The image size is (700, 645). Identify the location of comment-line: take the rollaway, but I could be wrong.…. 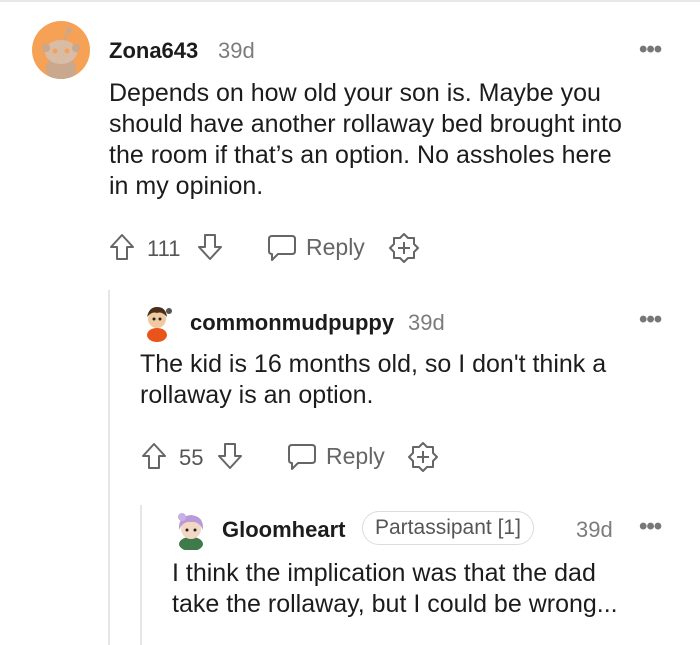
(395, 604).